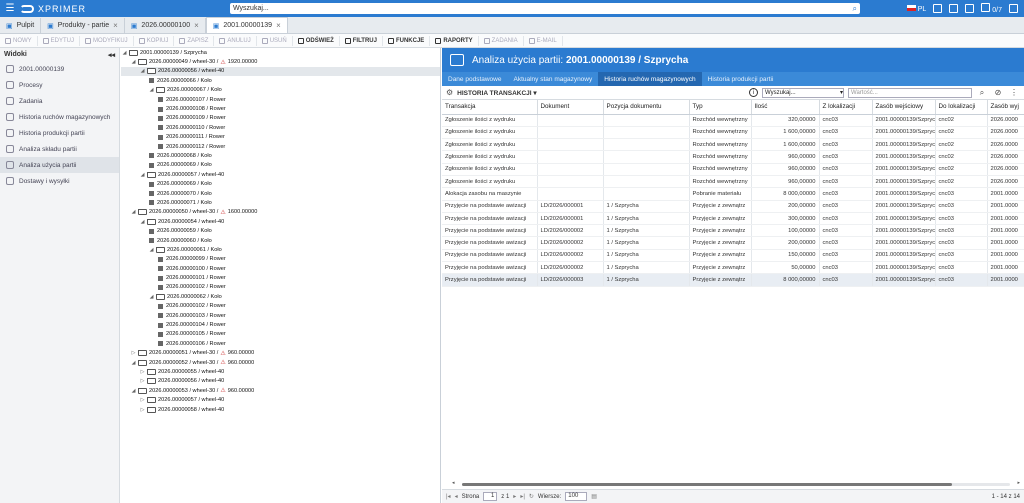 This screenshot has height=503, width=1024. What do you see at coordinates (280, 409) in the screenshot?
I see `tree-node: ▷ 2026.00000058 / wheel-40` at bounding box center [280, 409].